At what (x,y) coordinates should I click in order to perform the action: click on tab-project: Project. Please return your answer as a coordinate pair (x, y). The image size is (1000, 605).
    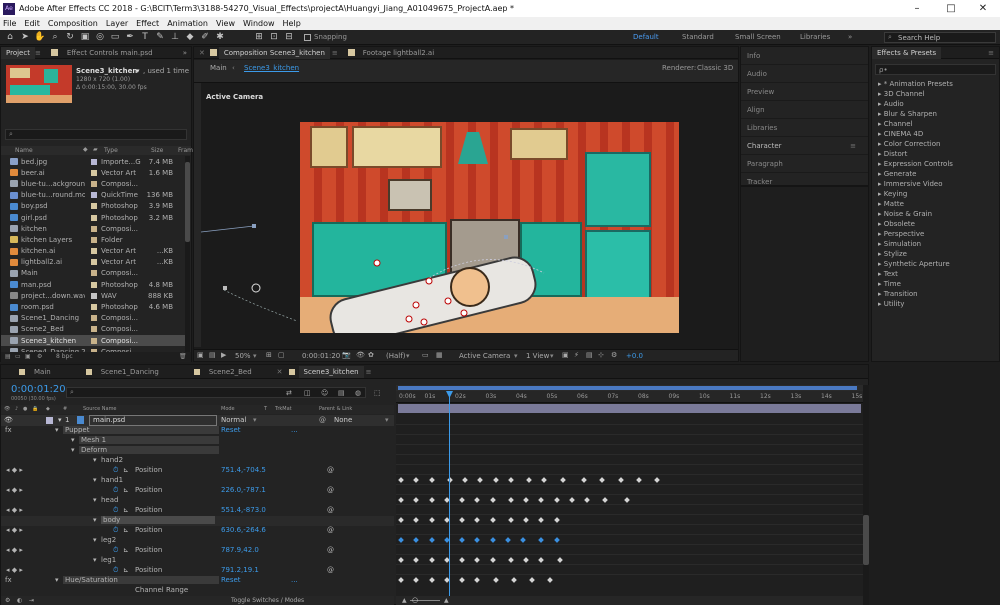
    Looking at the image, I should click on (18, 52).